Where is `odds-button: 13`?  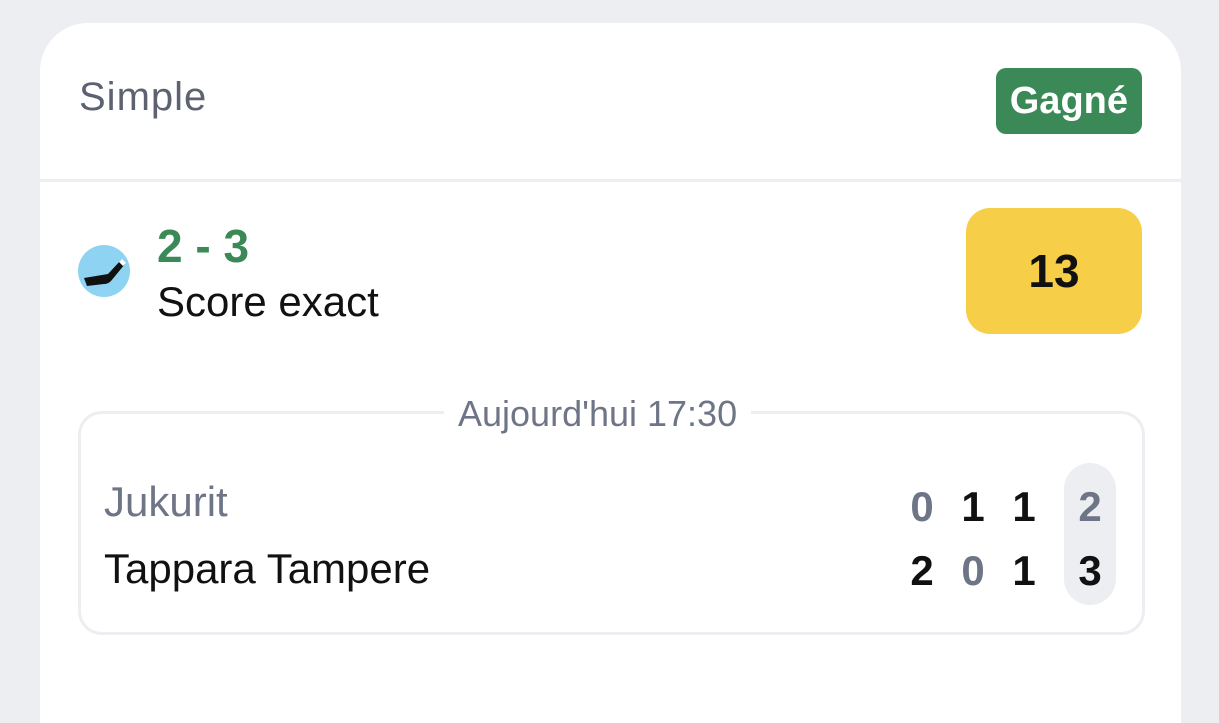
odds-button: 13 is located at coordinates (1054, 271).